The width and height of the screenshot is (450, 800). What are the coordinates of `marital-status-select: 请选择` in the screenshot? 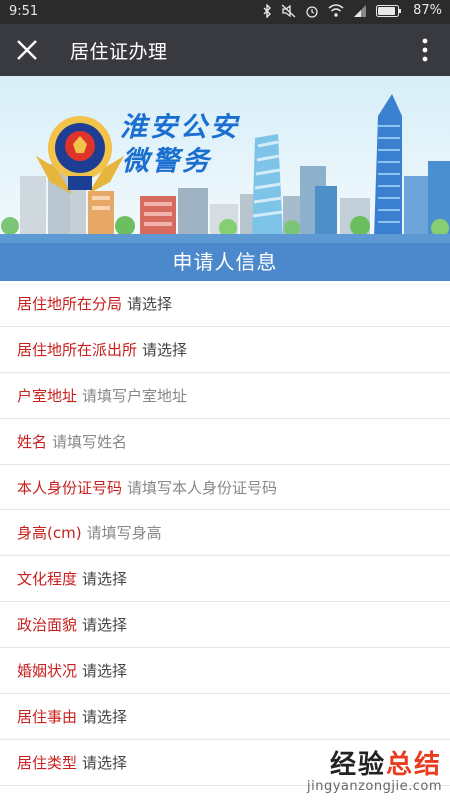 It's located at (104, 670).